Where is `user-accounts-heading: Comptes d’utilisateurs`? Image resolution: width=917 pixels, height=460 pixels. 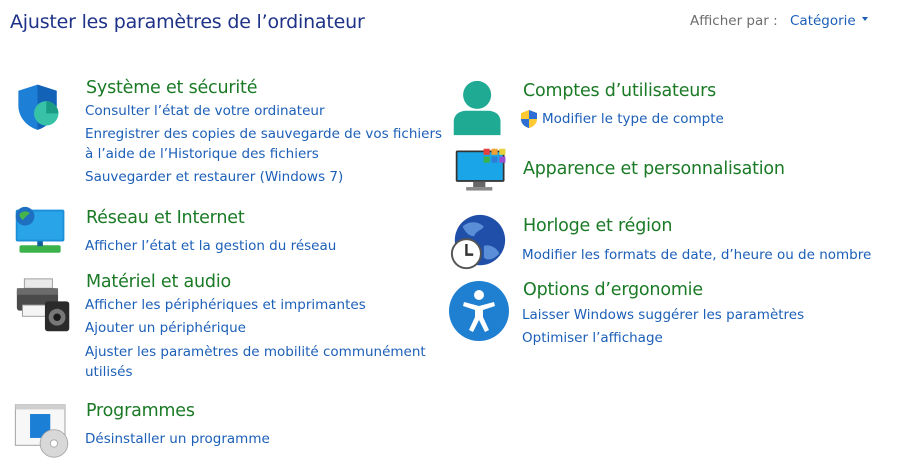 user-accounts-heading: Comptes d’utilisateurs is located at coordinates (619, 91).